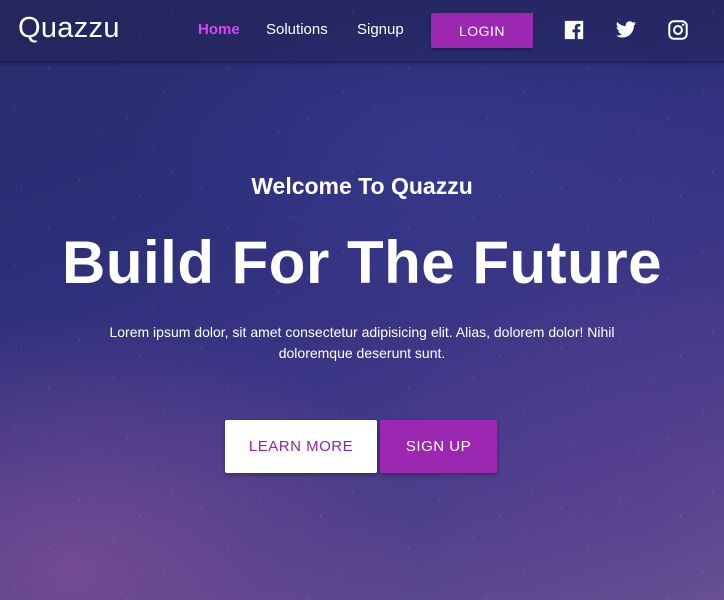 The width and height of the screenshot is (724, 600). I want to click on welcome-subtitle: Welcome To Quazzu, so click(362, 186).